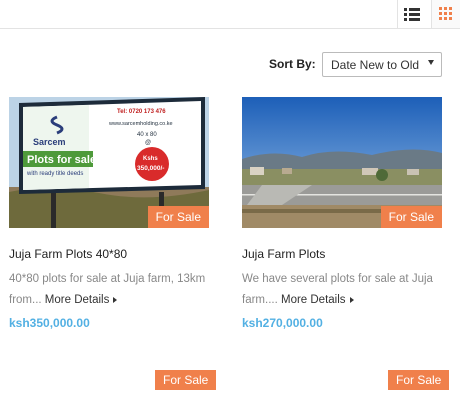  What do you see at coordinates (292, 64) in the screenshot?
I see `sort-by-label: Sort By:` at bounding box center [292, 64].